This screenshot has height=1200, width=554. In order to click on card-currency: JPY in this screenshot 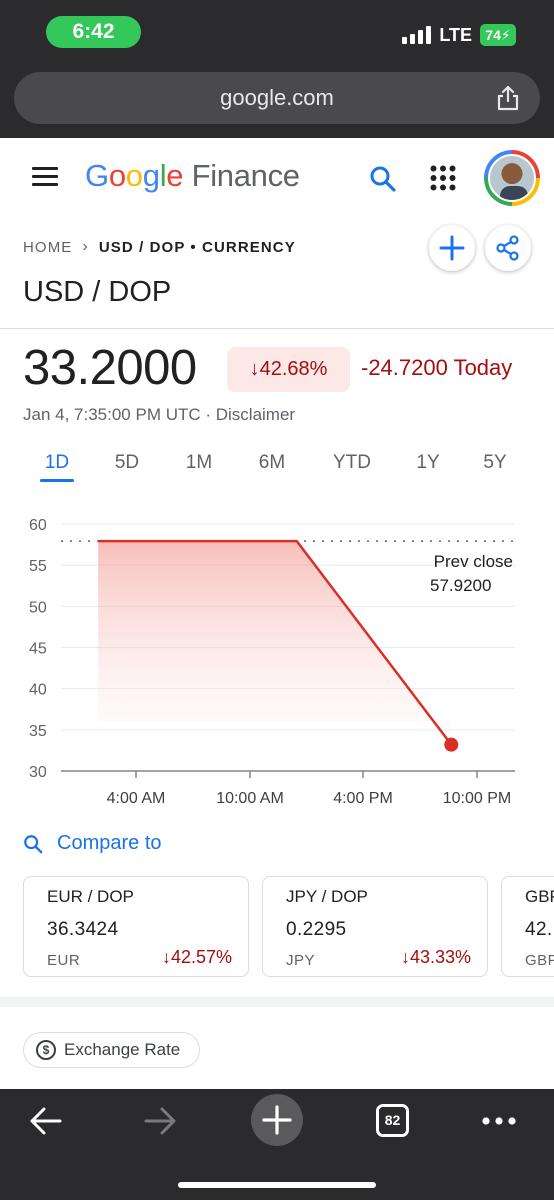, I will do `click(301, 960)`.